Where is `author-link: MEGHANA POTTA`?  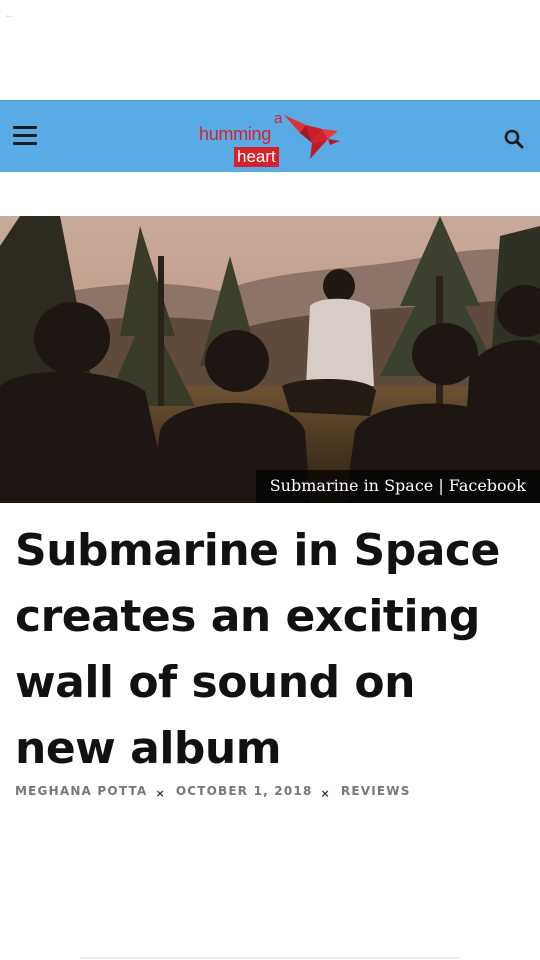
author-link: MEGHANA POTTA is located at coordinates (81, 791).